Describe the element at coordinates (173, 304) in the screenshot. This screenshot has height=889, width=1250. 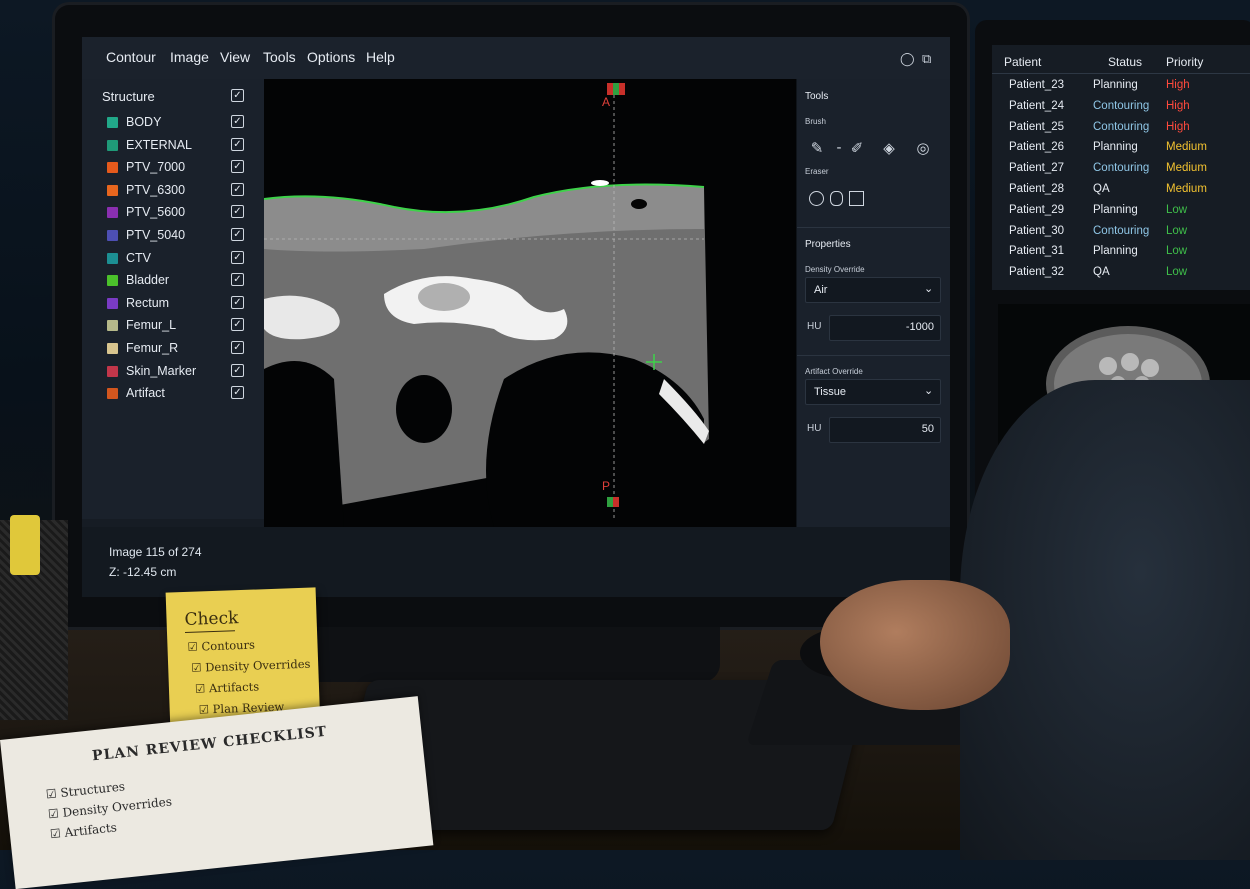
I see `structure-row: Rectum ✓` at that location.